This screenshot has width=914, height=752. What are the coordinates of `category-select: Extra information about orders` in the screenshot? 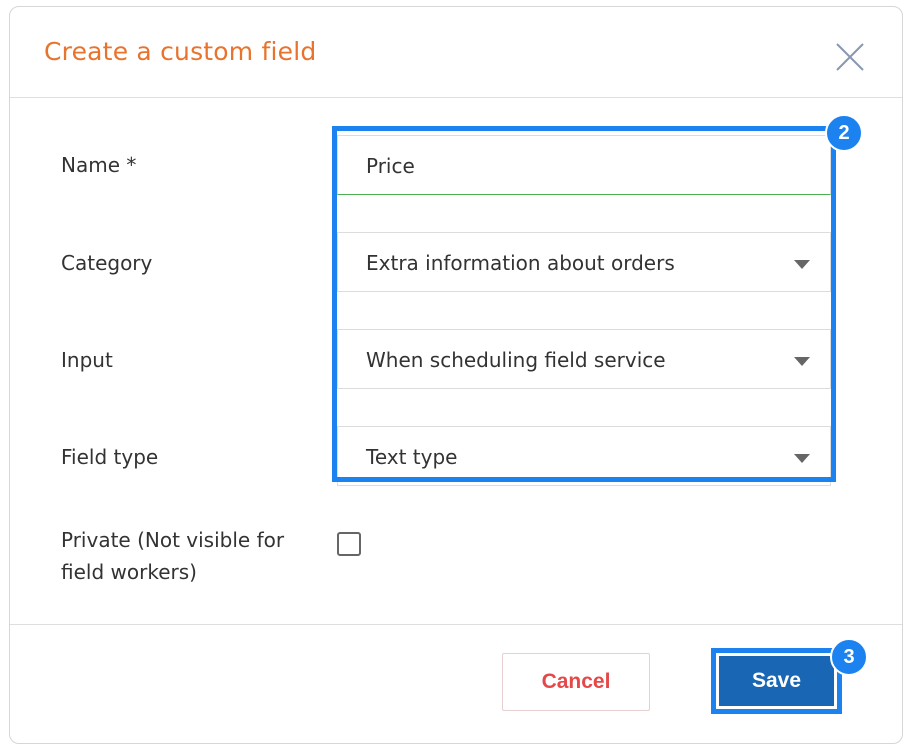 It's located at (584, 262).